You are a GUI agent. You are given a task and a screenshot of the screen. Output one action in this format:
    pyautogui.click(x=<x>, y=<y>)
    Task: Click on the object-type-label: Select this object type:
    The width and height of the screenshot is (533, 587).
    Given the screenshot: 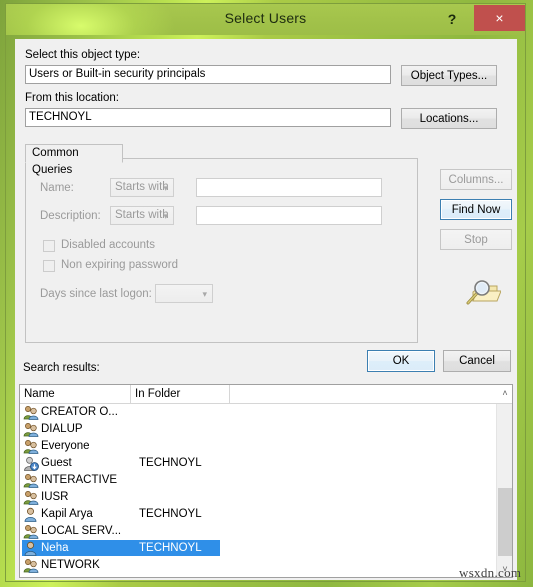 What is the action you would take?
    pyautogui.click(x=83, y=55)
    